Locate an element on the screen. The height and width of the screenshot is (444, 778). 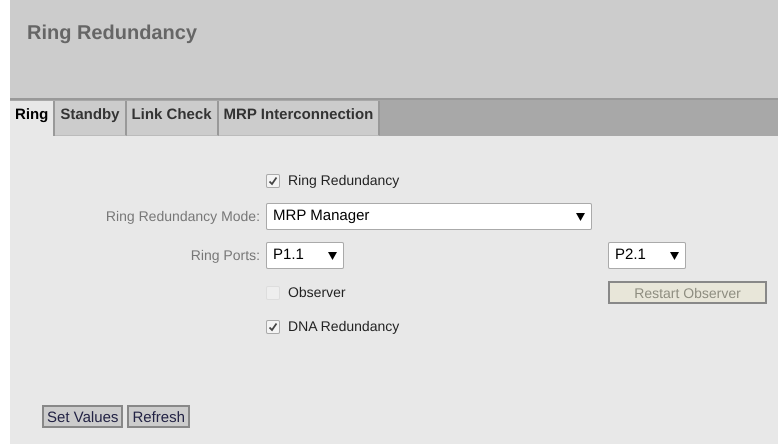
dropdown: MRP Manager is located at coordinates (429, 216).